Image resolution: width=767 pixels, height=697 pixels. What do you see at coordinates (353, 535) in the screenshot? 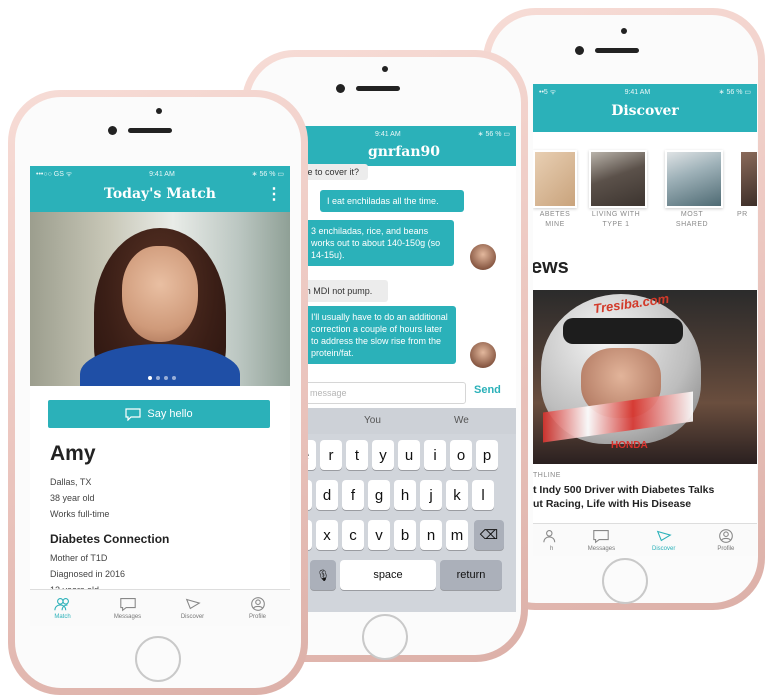
I see `key: c` at bounding box center [353, 535].